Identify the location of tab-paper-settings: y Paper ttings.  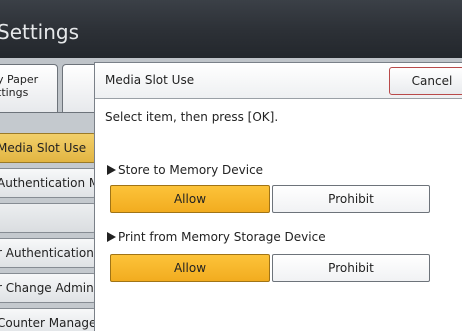
(29, 89).